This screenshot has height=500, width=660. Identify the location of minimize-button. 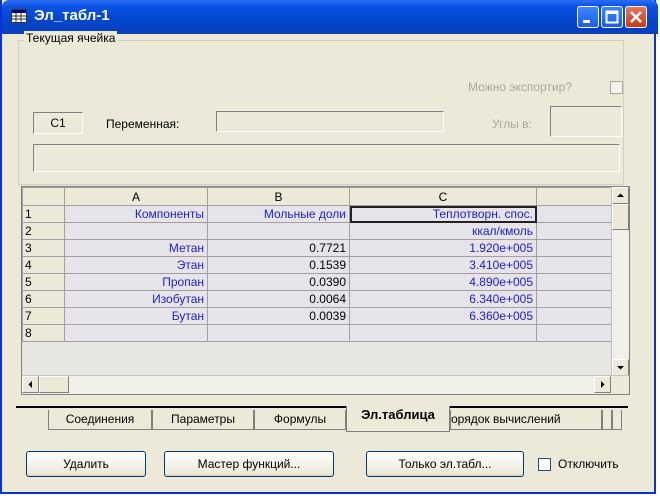
(588, 17).